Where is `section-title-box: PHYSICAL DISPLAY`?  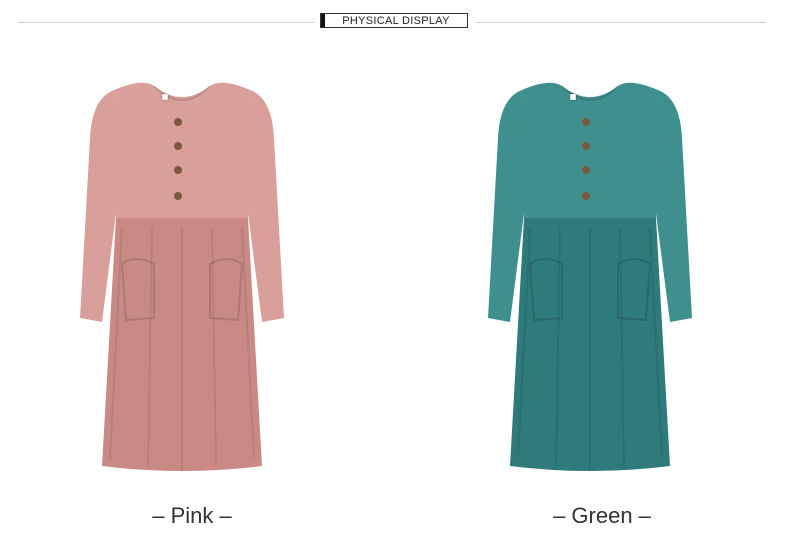 section-title-box: PHYSICAL DISPLAY is located at coordinates (394, 20).